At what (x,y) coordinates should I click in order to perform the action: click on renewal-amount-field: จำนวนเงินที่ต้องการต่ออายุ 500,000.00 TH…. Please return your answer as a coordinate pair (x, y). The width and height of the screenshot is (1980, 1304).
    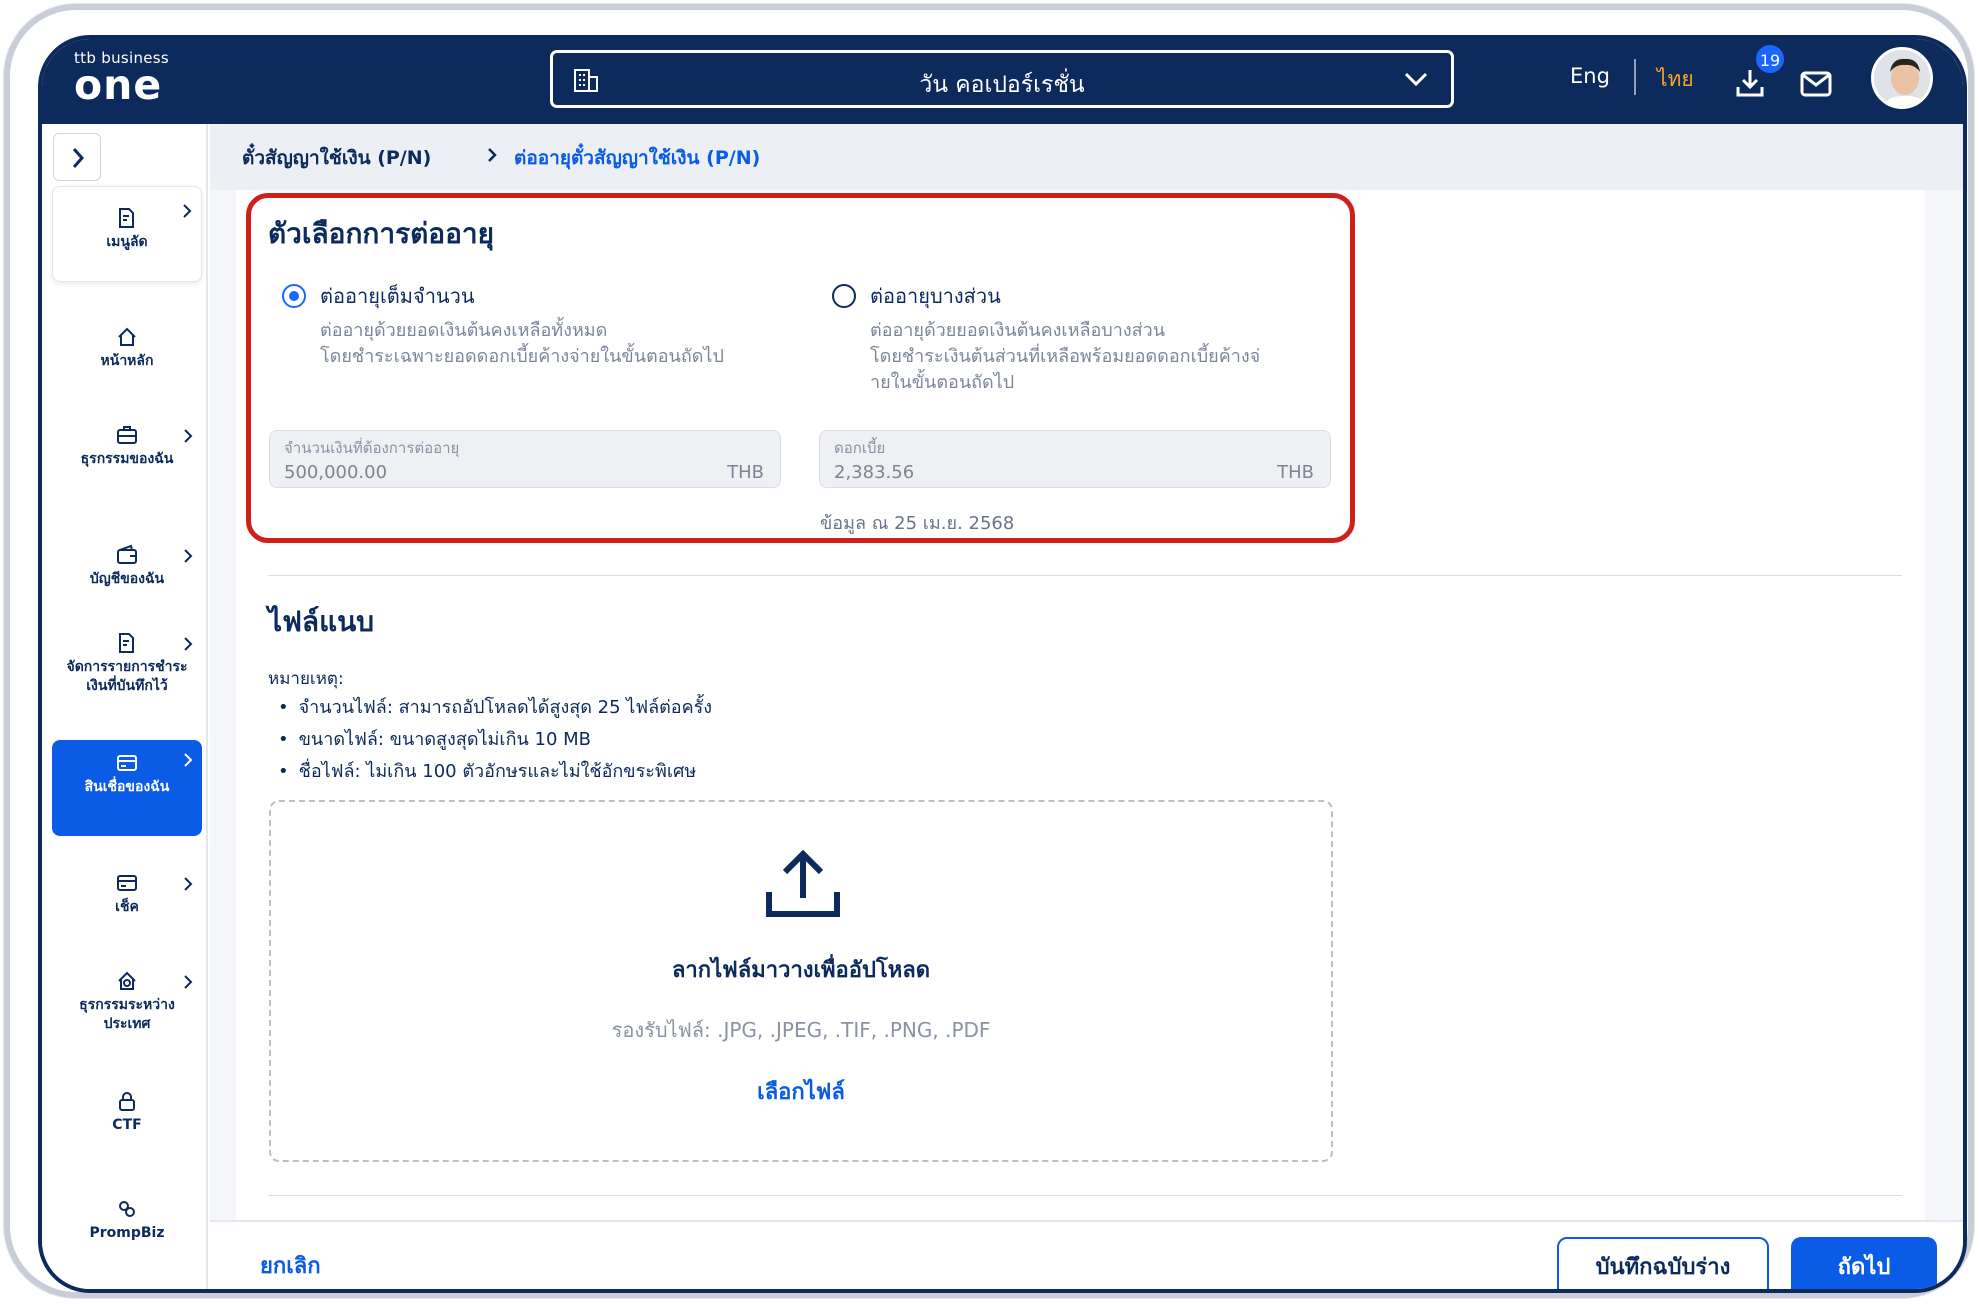
    Looking at the image, I should click on (525, 459).